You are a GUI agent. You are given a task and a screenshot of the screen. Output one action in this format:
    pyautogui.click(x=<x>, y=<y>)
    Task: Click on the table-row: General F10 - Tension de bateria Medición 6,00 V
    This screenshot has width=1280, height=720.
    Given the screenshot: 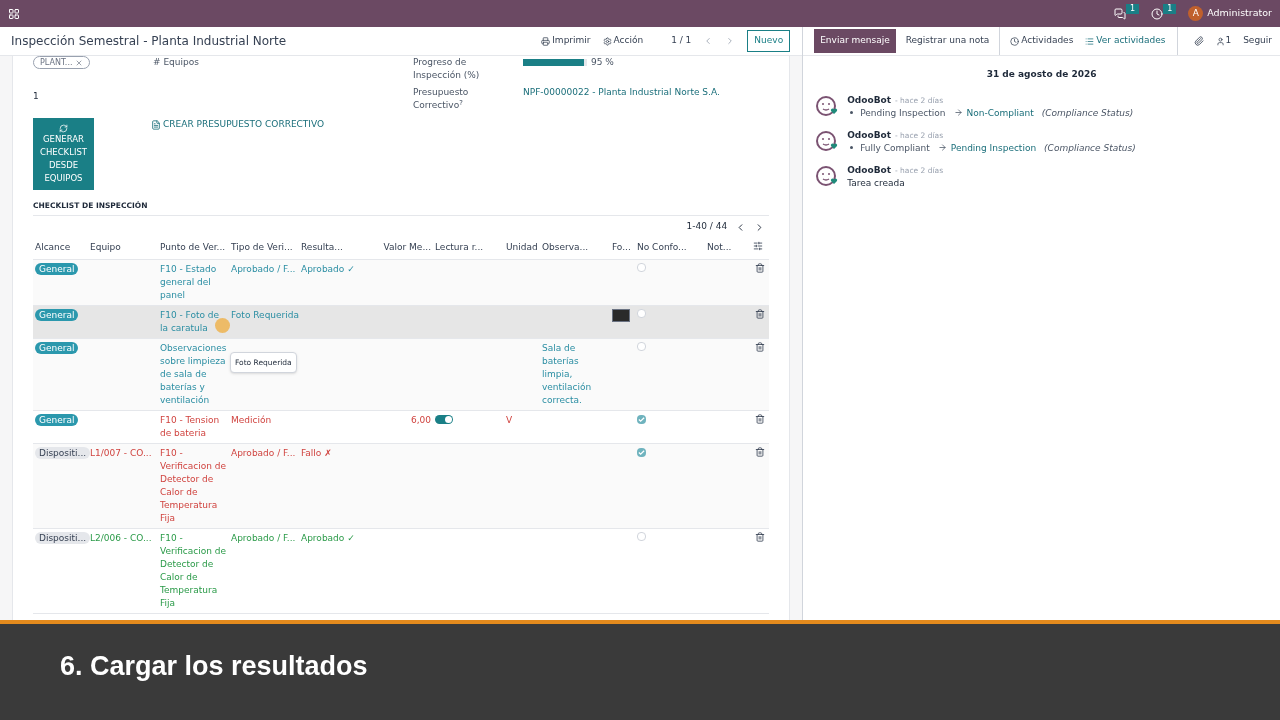 What is the action you would take?
    pyautogui.click(x=401, y=428)
    